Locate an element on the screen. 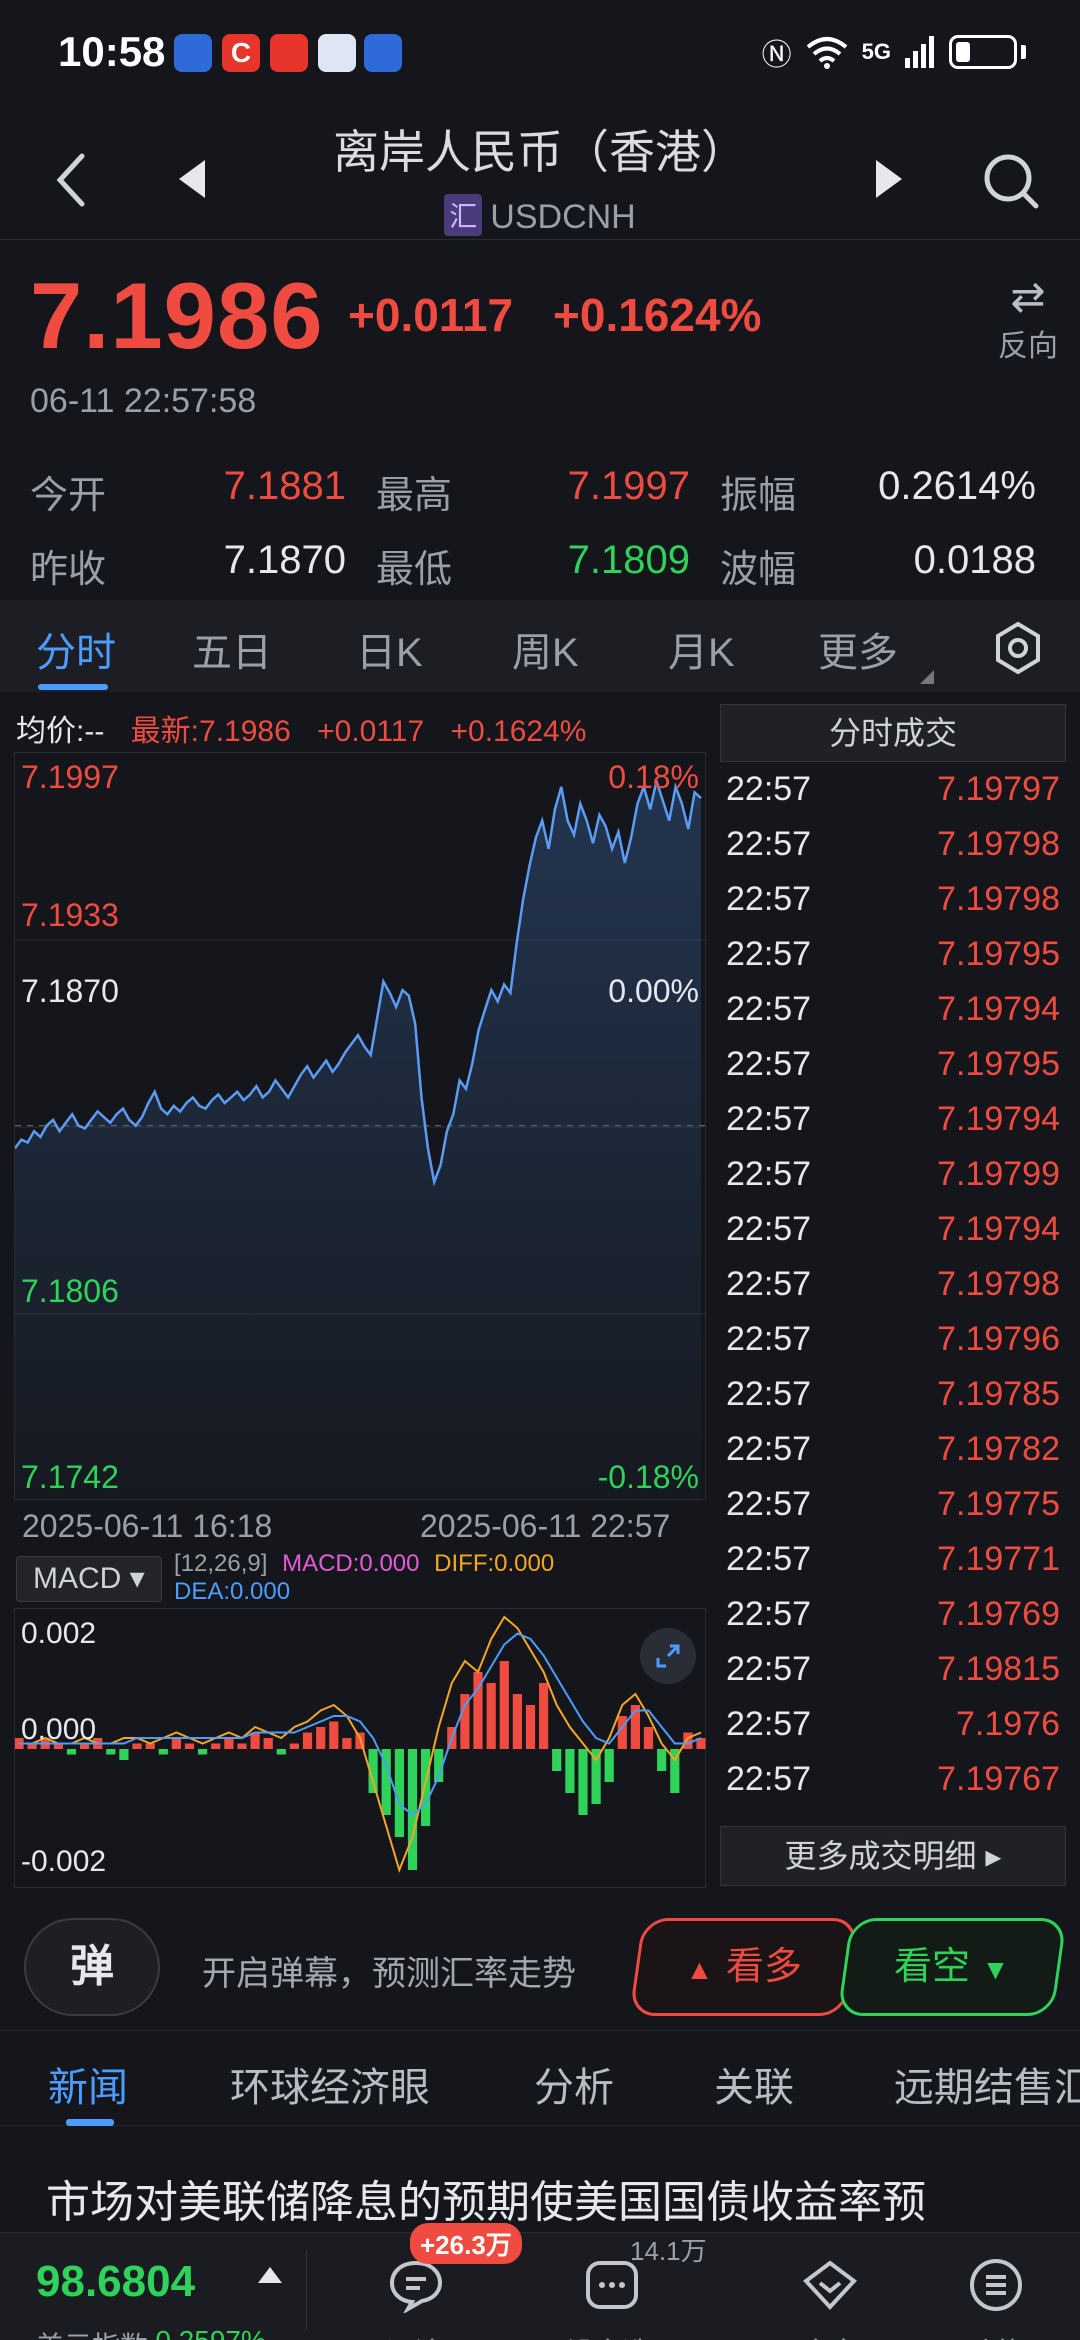  menu-icon is located at coordinates (996, 2285).